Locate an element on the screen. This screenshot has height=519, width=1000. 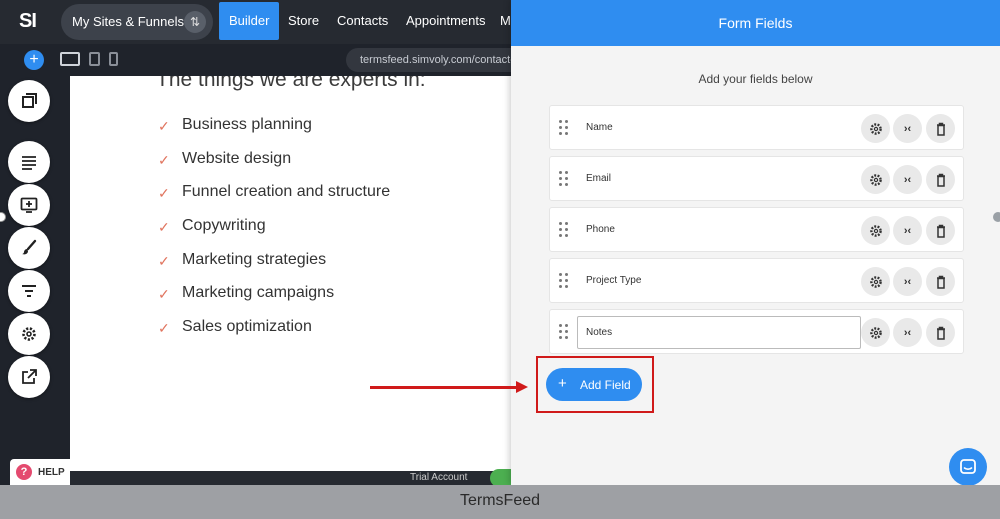
panel-title: Form Fields is located at coordinates (755, 23).